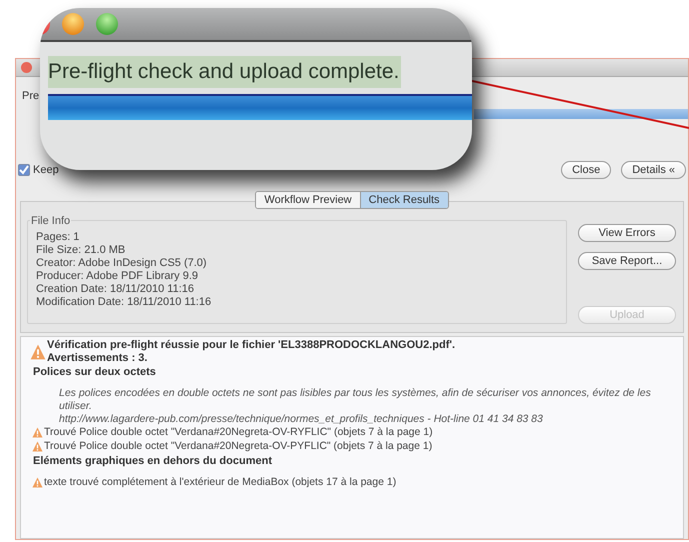 This screenshot has width=689, height=542. Describe the element at coordinates (94, 372) in the screenshot. I see `section-heading: Polices sur deux octets` at that location.